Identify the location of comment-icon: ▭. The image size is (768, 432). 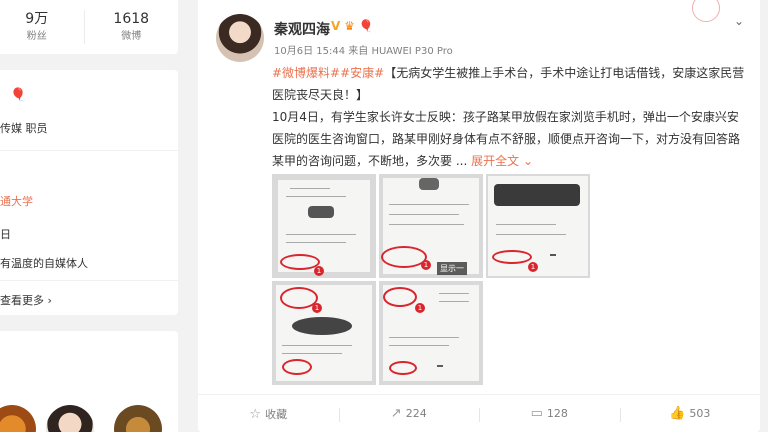
(536, 413).